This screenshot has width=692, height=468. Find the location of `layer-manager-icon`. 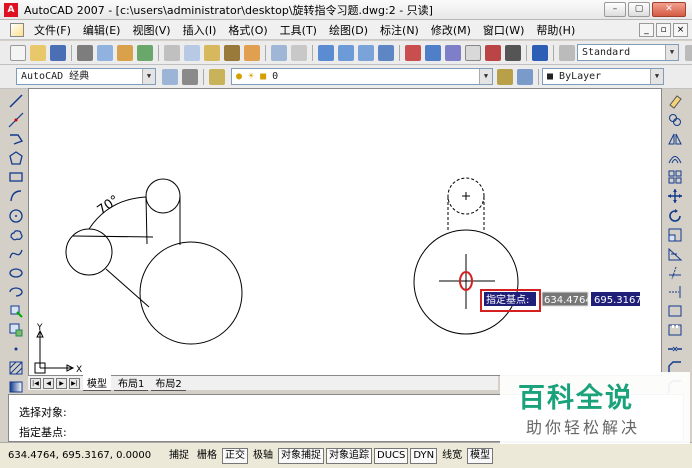

layer-manager-icon is located at coordinates (217, 76).